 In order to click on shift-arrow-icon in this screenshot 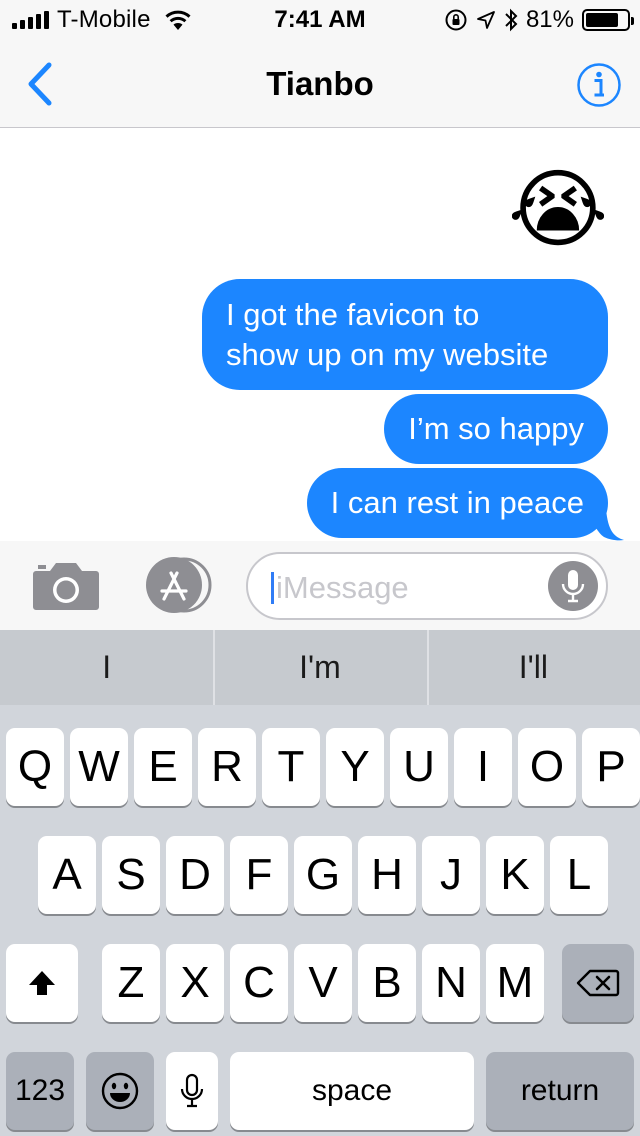, I will do `click(42, 983)`.